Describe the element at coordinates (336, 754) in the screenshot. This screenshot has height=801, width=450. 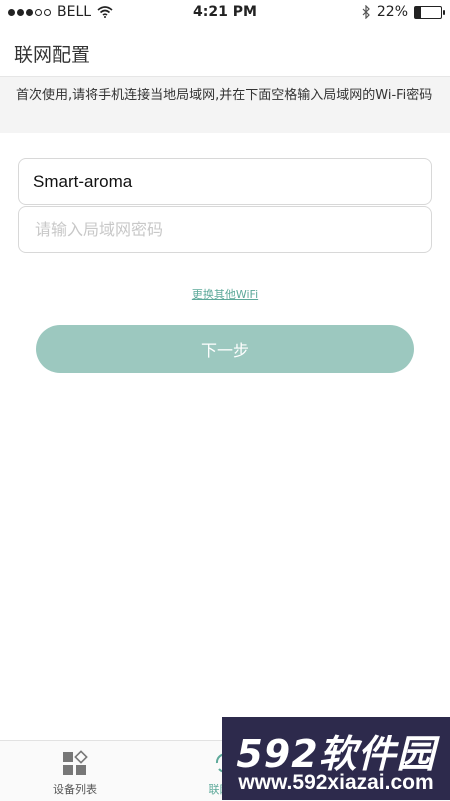
I see `watermark-title: 592软件园` at that location.